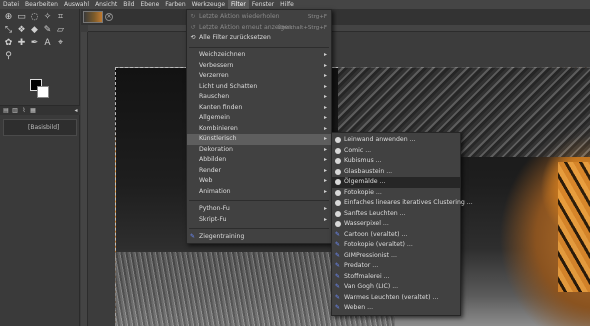 Image resolution: width=590 pixels, height=326 pixels. What do you see at coordinates (259, 150) in the screenshot?
I see `menu-item-dekoration: Dekoration ▸` at bounding box center [259, 150].